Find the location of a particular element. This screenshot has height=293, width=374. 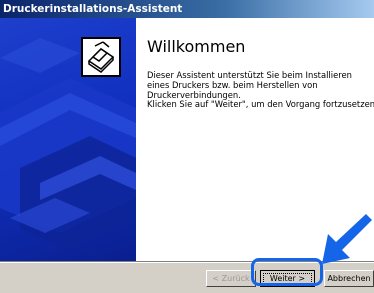

page-title: Willkommen is located at coordinates (196, 46).